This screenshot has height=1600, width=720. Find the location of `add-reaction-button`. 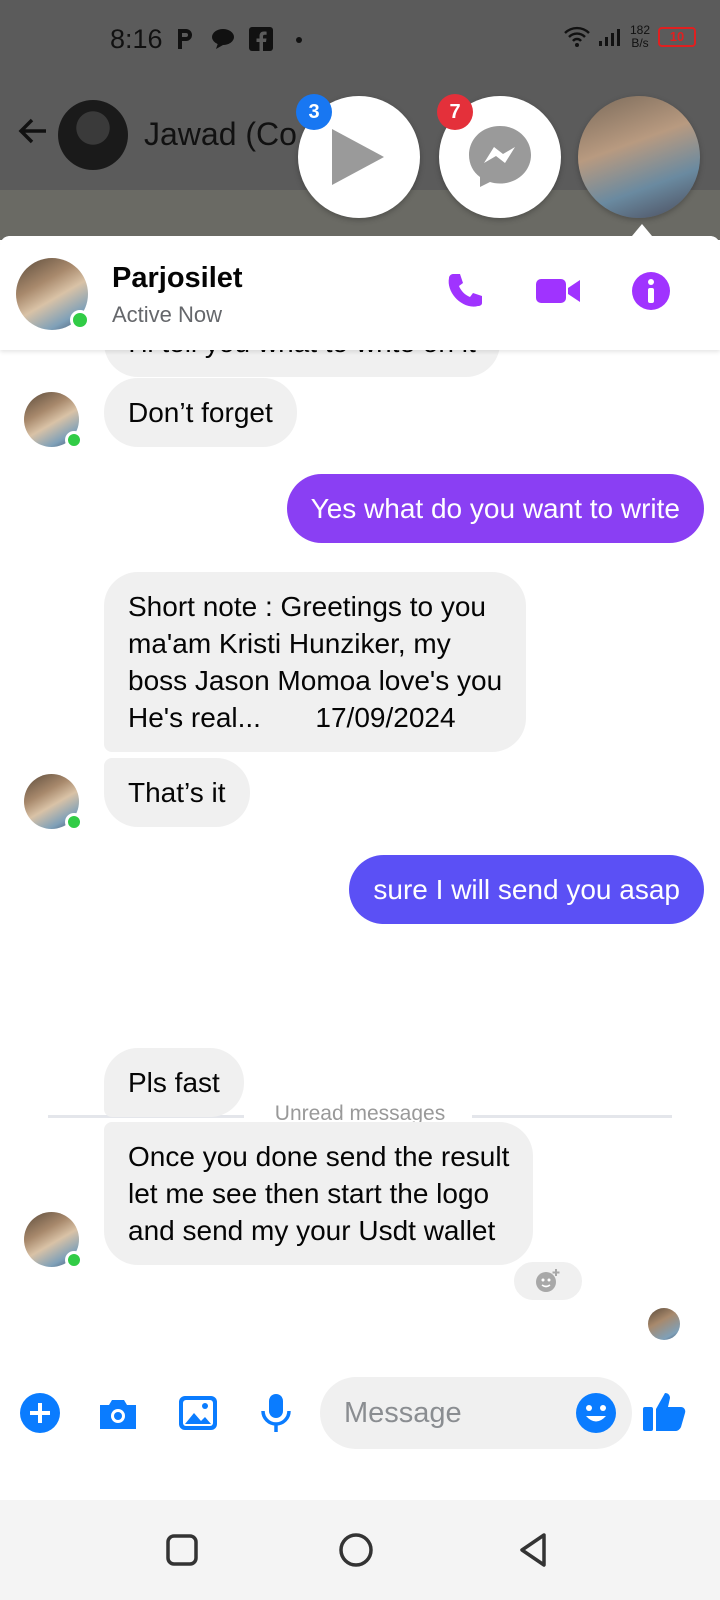

add-reaction-button is located at coordinates (548, 1281).